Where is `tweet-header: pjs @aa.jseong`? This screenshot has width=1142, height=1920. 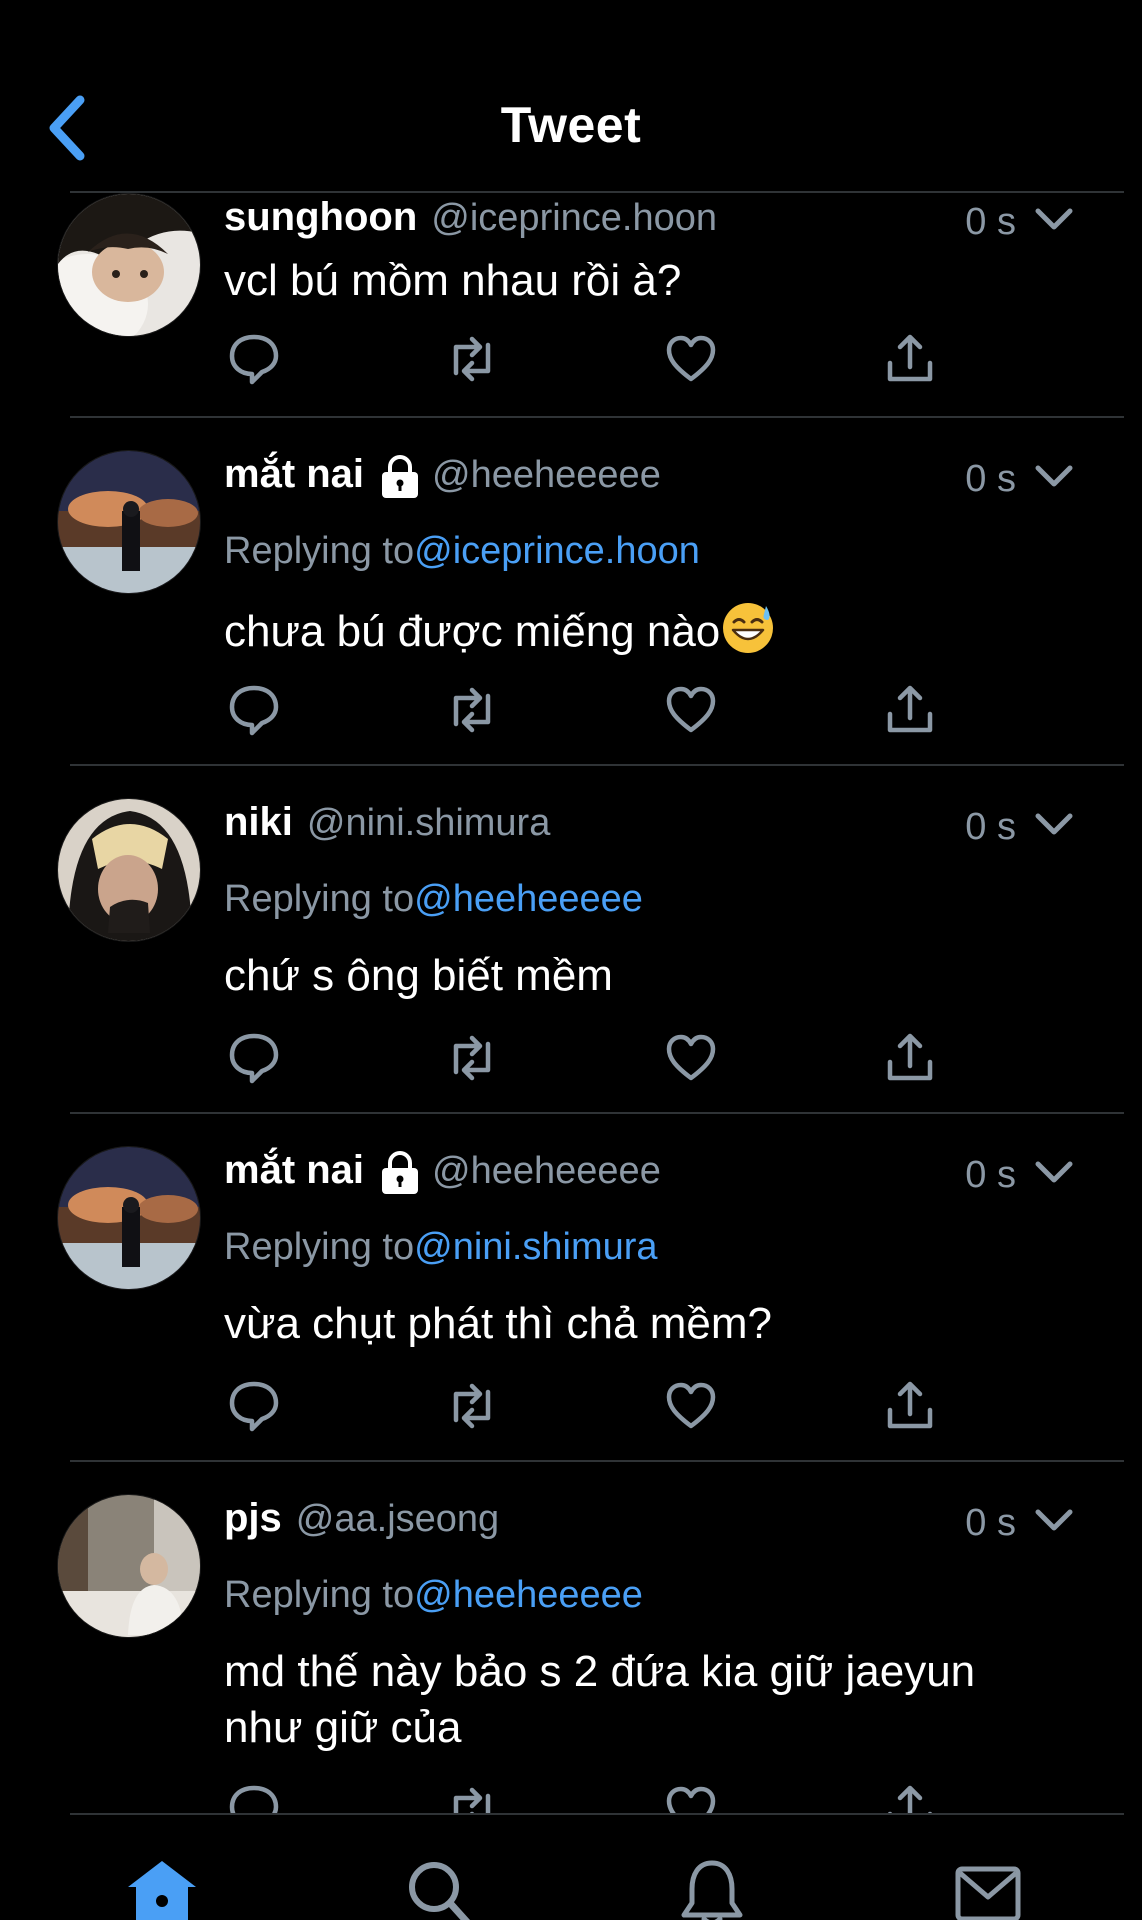 tweet-header: pjs @aa.jseong is located at coordinates (361, 1521).